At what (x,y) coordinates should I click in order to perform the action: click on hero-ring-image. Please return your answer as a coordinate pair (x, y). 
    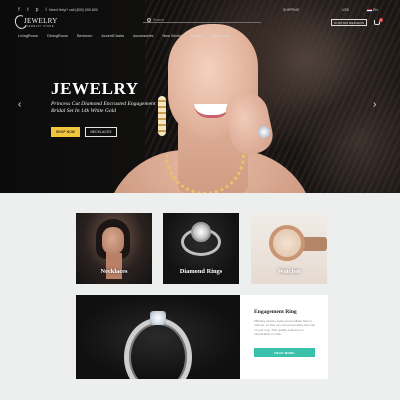
    Looking at the image, I should click on (264, 132).